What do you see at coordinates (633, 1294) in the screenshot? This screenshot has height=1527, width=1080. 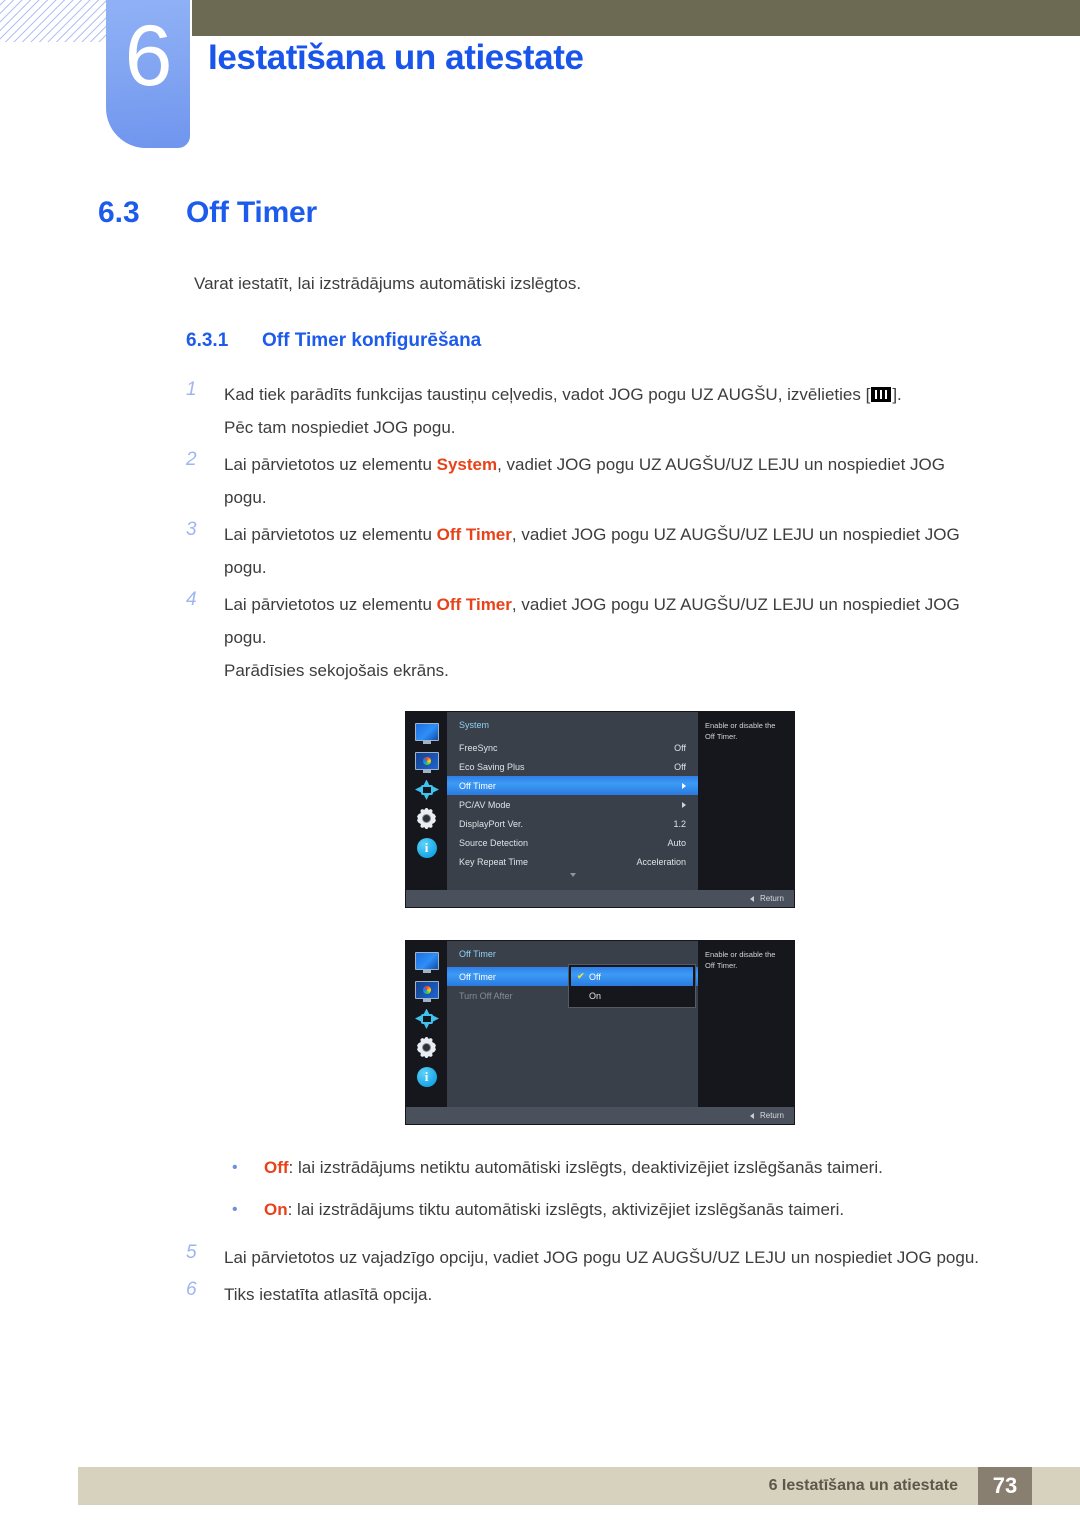 I see `step-item: 6 Tiks iestatīta atlasītā opcija.` at bounding box center [633, 1294].